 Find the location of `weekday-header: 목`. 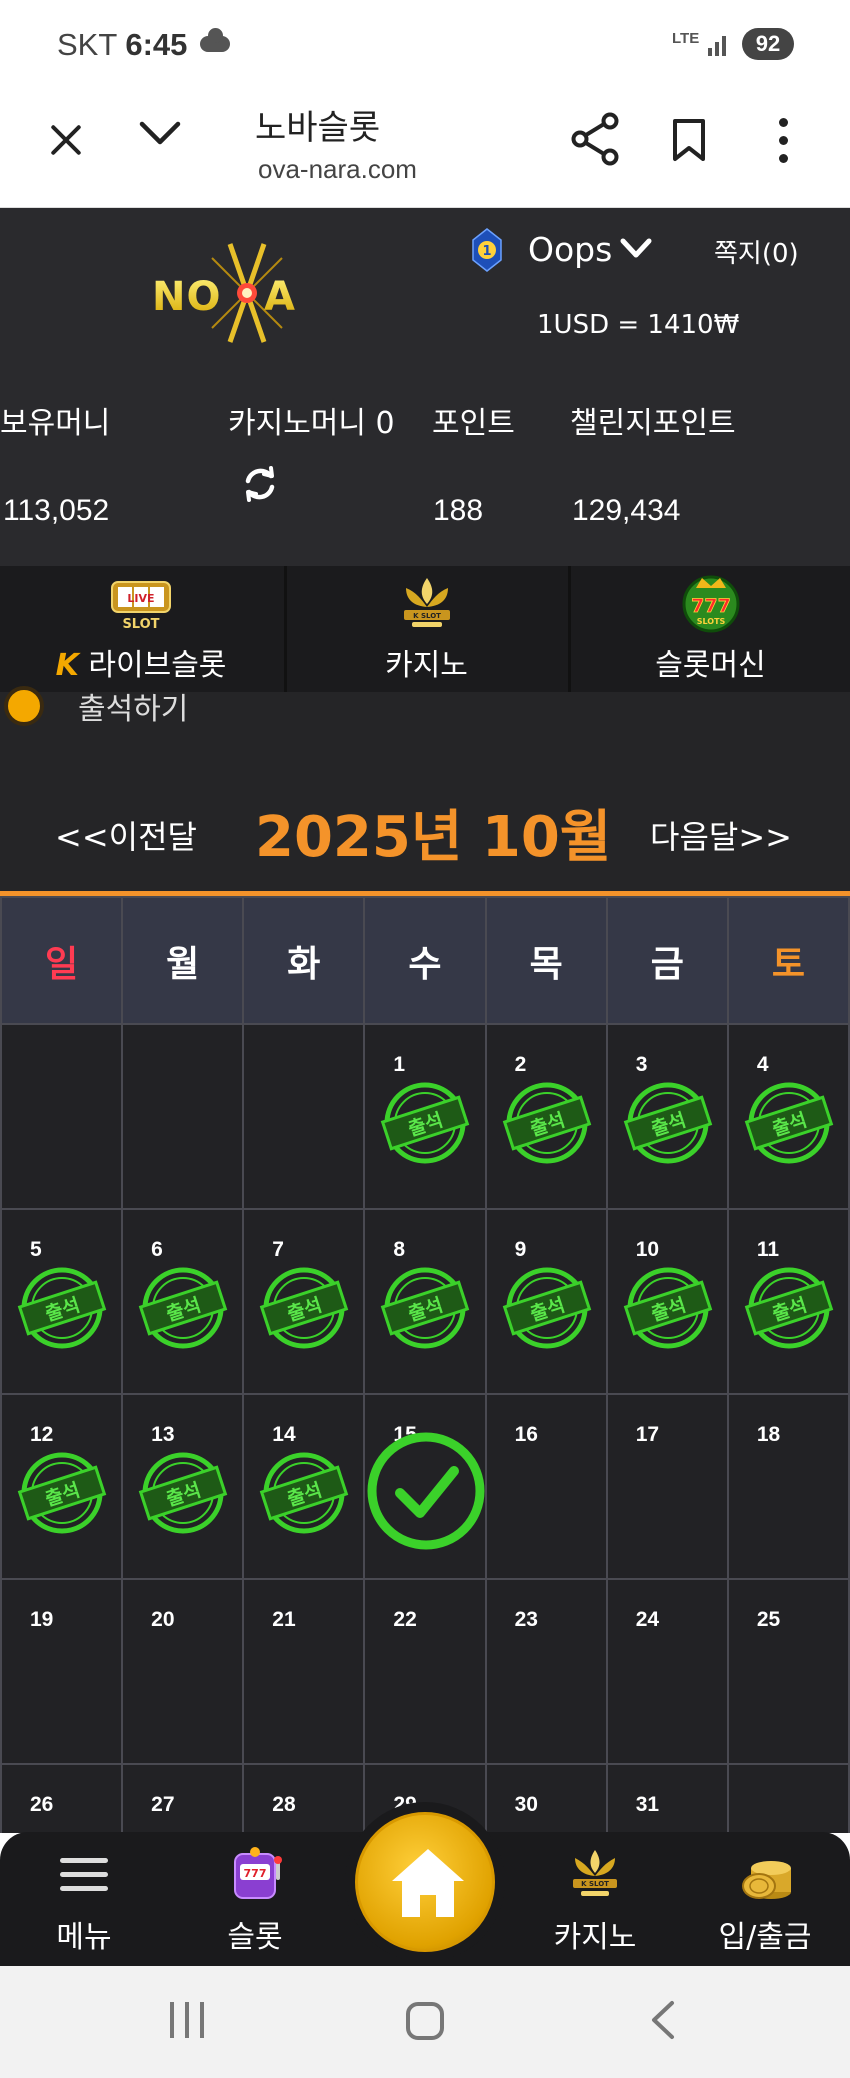

weekday-header: 목 is located at coordinates (546, 960).